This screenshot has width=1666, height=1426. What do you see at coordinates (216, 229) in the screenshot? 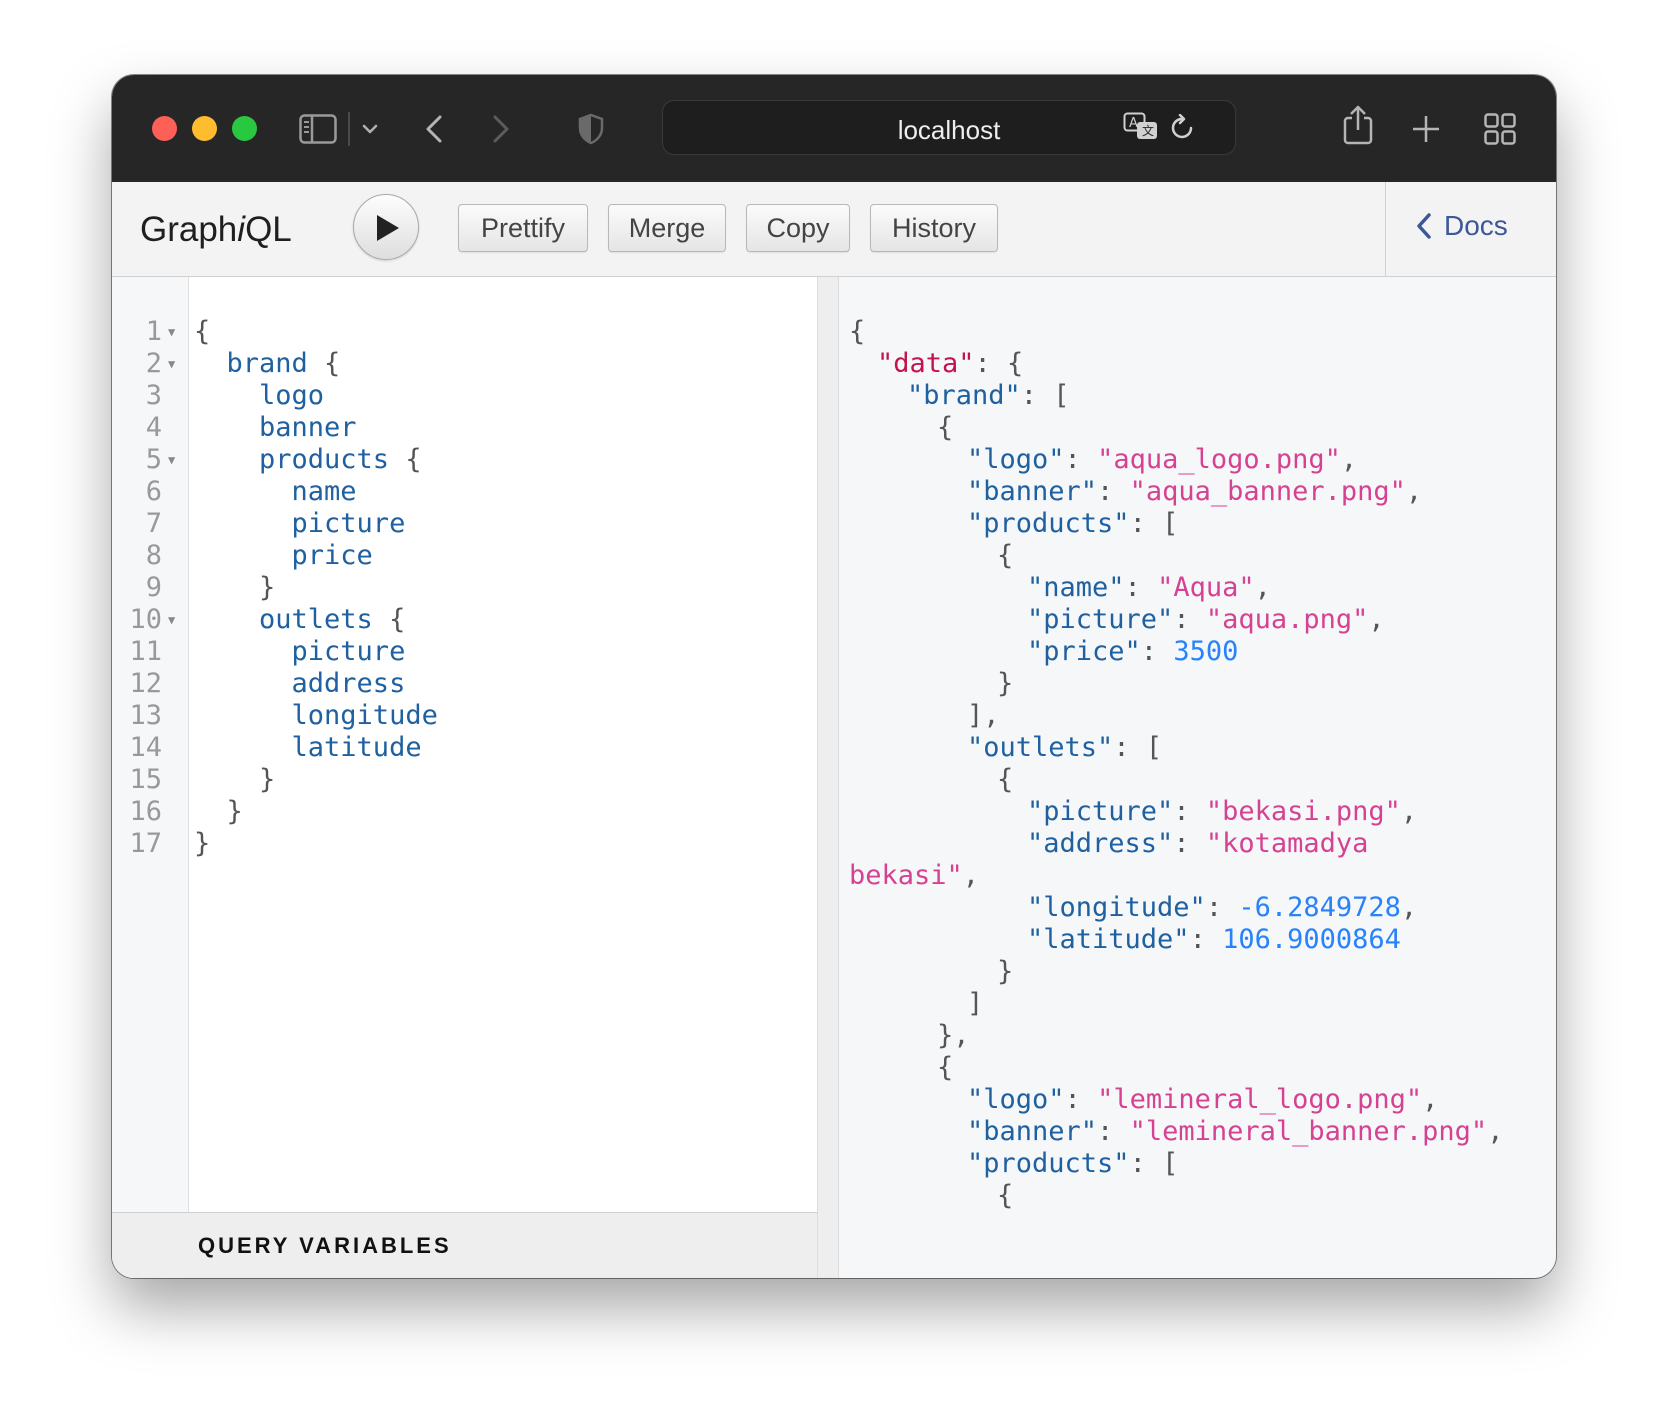
I see `graphiql-logo: GraphiQL` at bounding box center [216, 229].